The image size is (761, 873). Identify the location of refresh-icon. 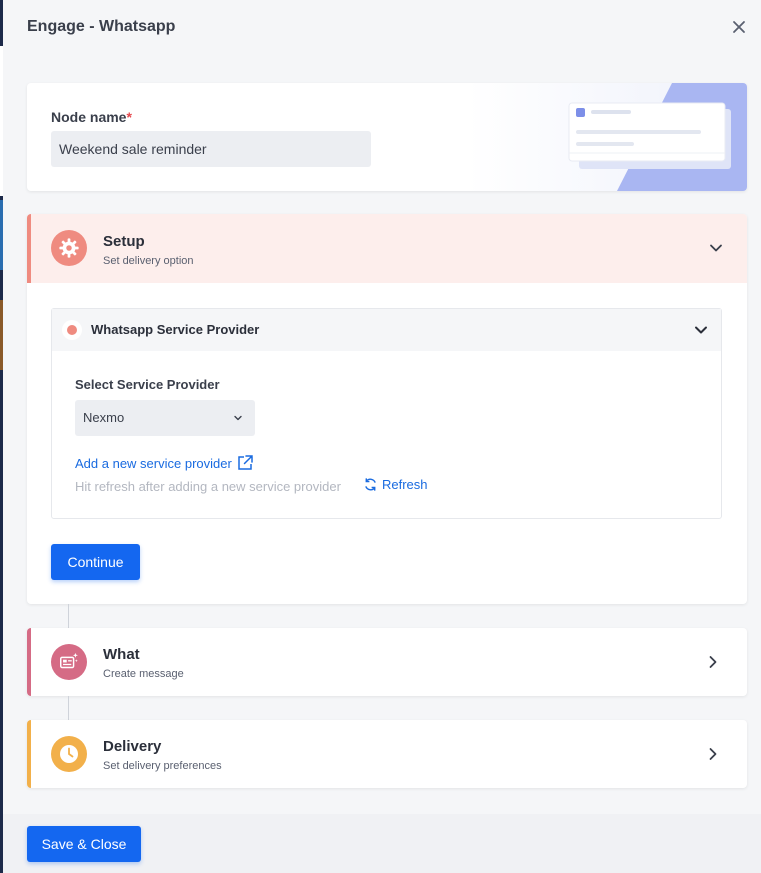
(370, 484).